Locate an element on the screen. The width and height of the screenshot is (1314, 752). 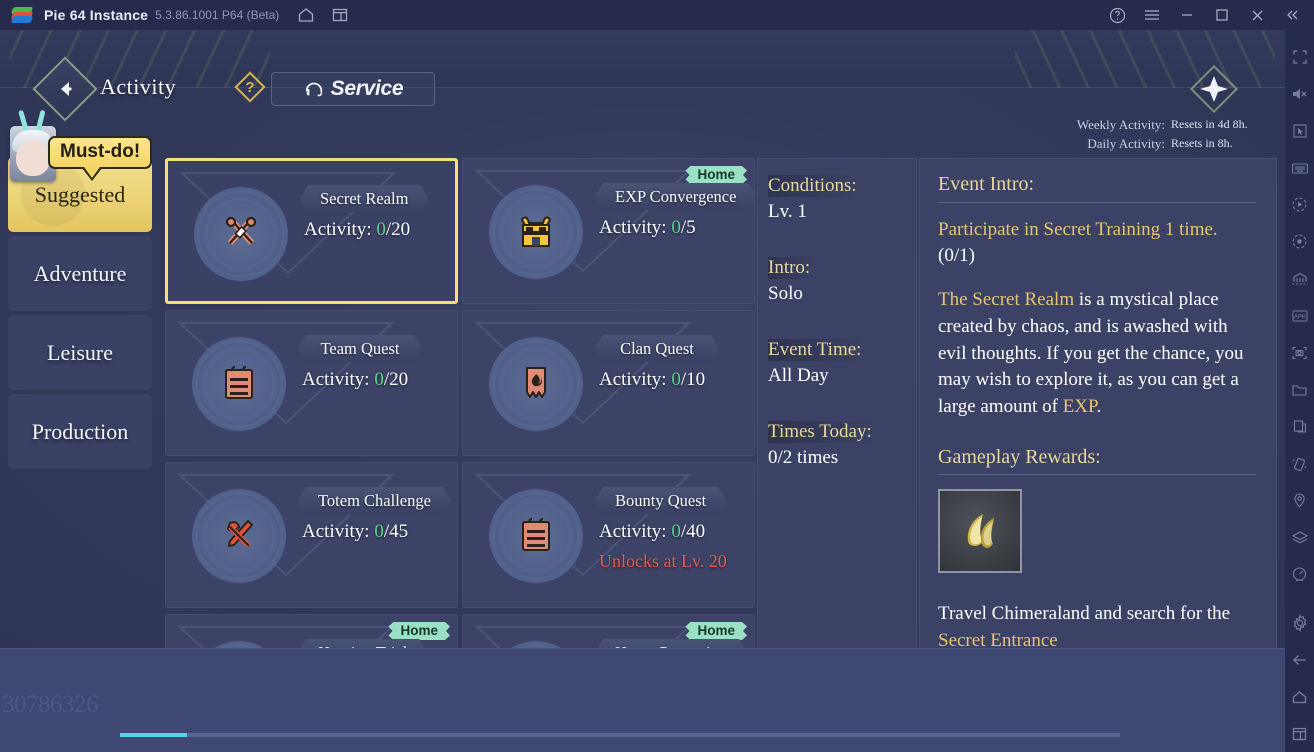
category-label: Suggested is located at coordinates (80, 194).